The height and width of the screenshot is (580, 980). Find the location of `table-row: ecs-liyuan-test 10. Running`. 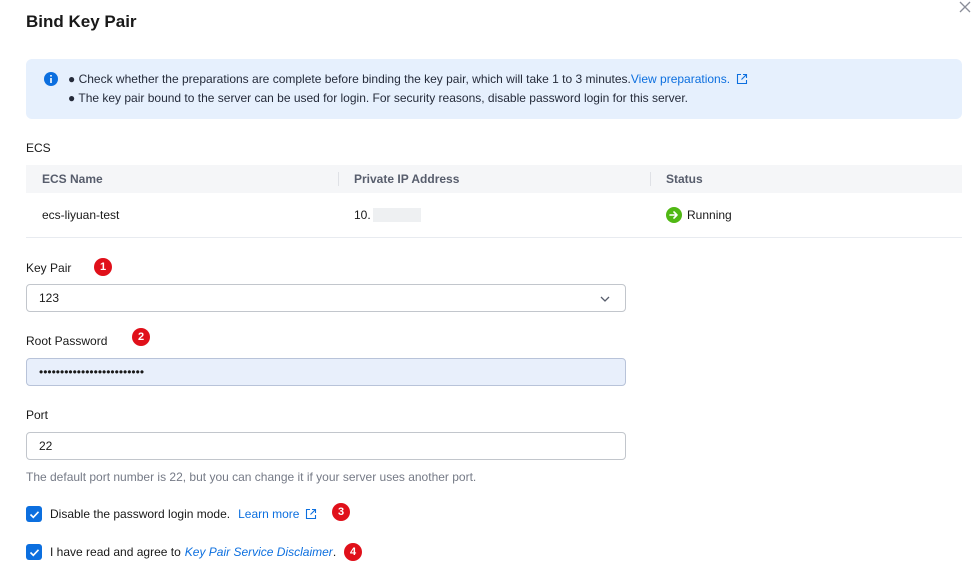

table-row: ecs-liyuan-test 10. Running is located at coordinates (494, 215).